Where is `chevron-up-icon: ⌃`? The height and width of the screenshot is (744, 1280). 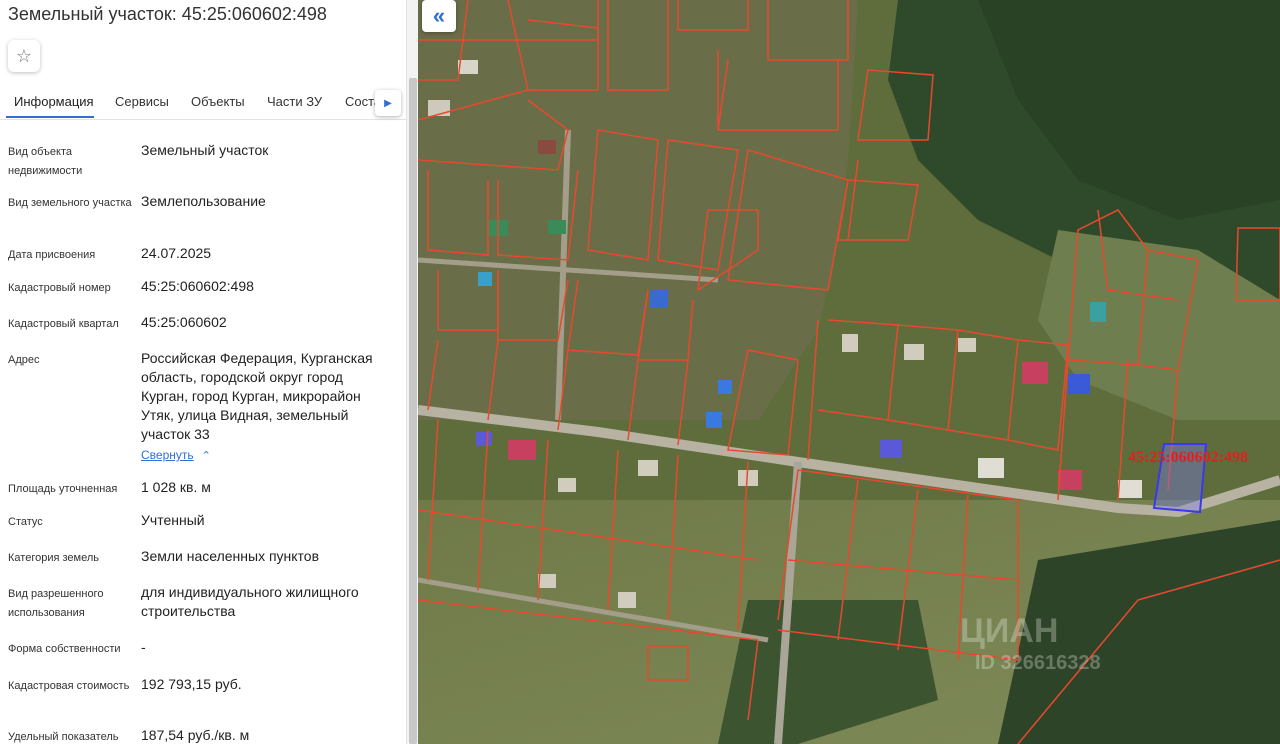 chevron-up-icon: ⌃ is located at coordinates (206, 456).